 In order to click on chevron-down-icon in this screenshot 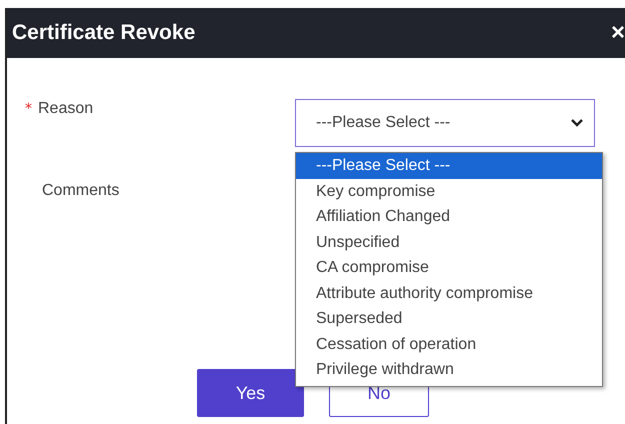, I will do `click(577, 123)`.